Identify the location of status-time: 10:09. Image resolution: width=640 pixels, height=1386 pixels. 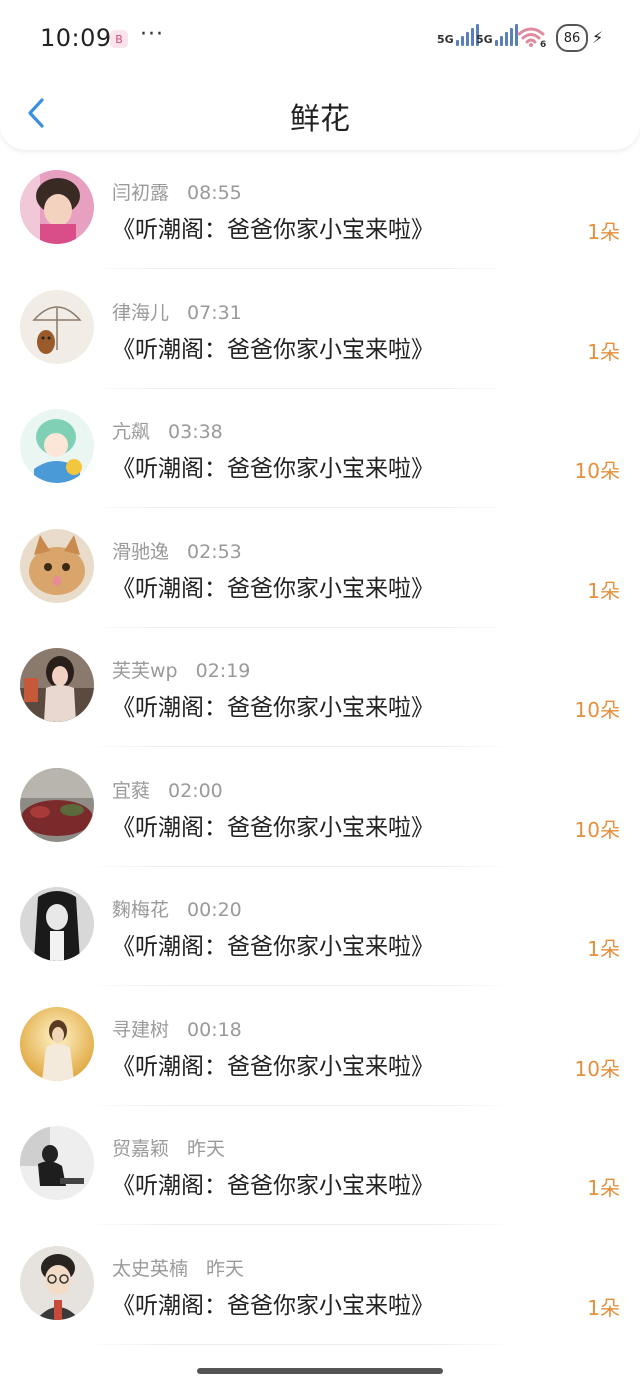
(76, 38).